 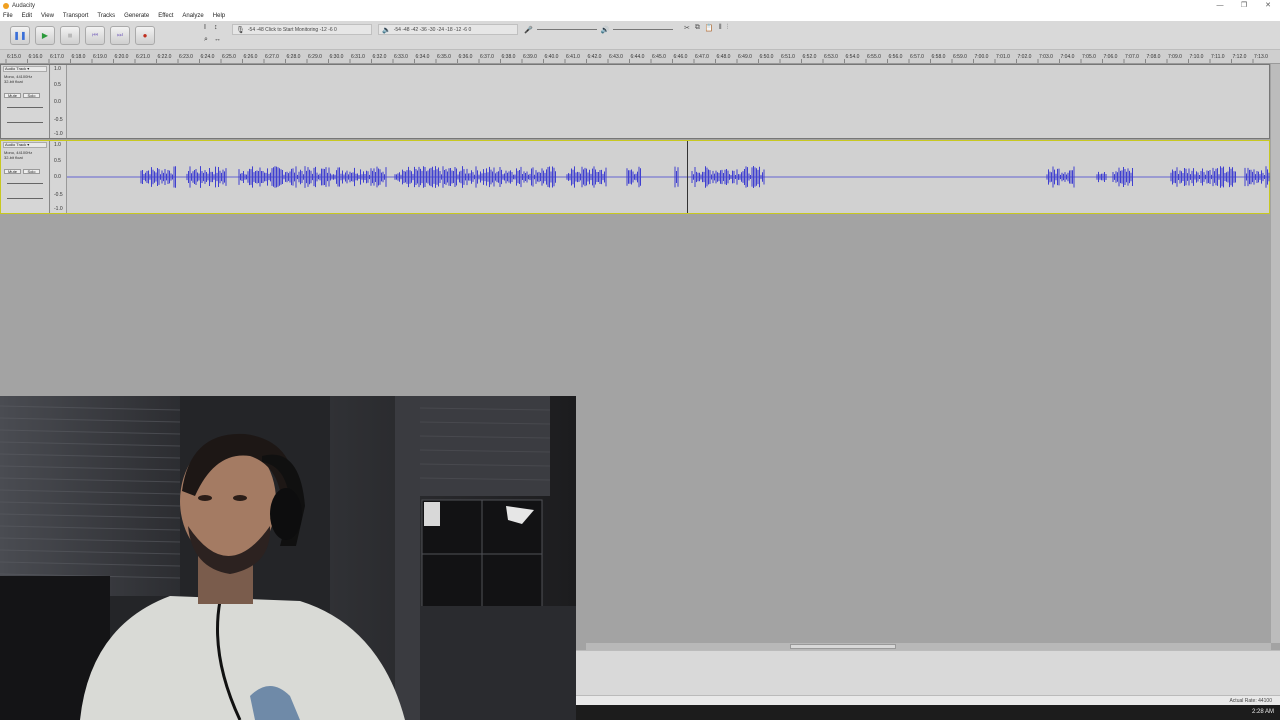 I want to click on ruler-tick-label: 6:51.0, so click(x=788, y=57).